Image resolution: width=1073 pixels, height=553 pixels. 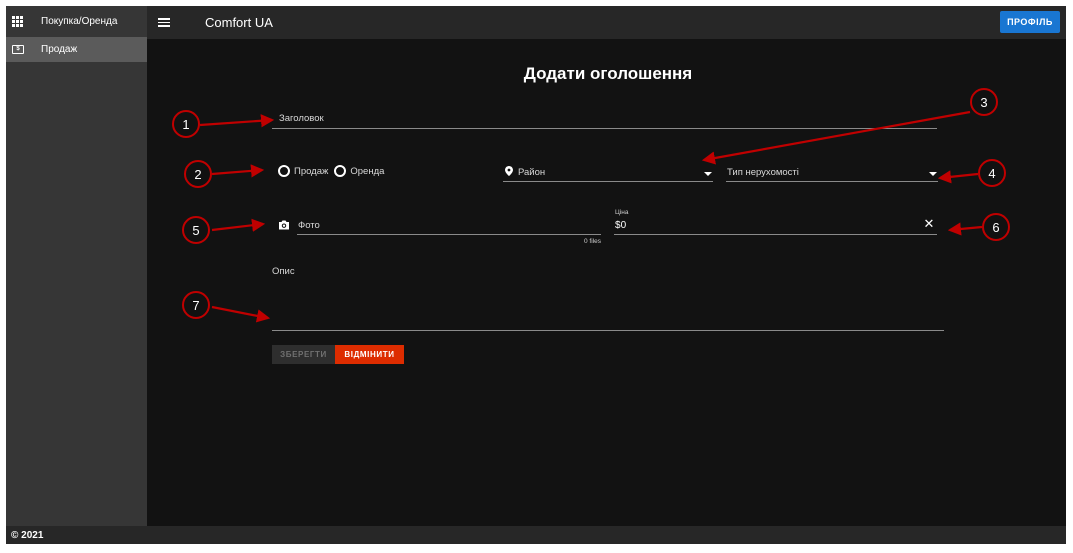 What do you see at coordinates (283, 271) in the screenshot?
I see `description-label: Опис` at bounding box center [283, 271].